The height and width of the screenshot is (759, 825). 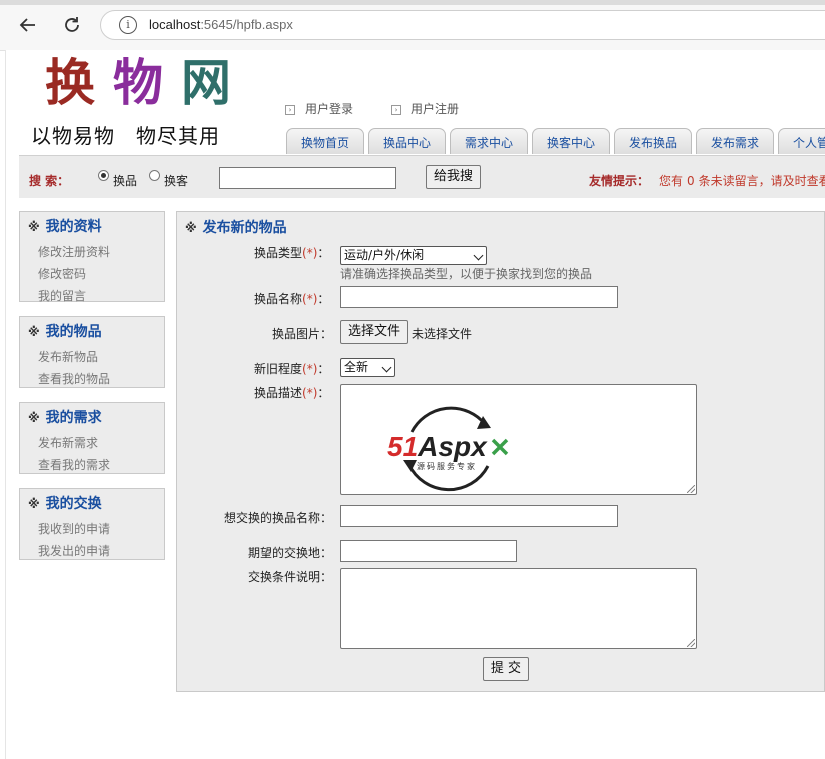 I want to click on green-x-icon, so click(x=500, y=447).